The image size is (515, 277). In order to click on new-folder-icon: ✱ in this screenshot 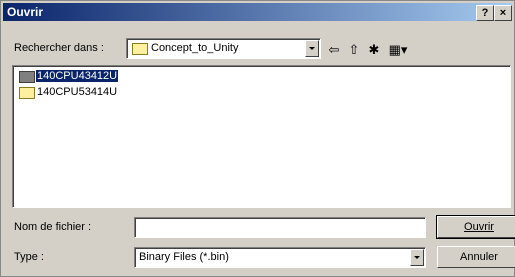, I will do `click(374, 50)`.